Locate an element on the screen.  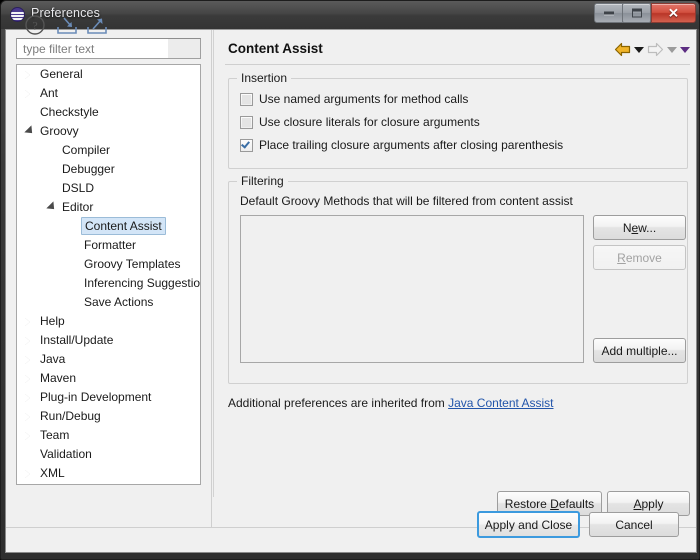
sidebar-item-label: Plug-in Development is located at coordinates (96, 397).